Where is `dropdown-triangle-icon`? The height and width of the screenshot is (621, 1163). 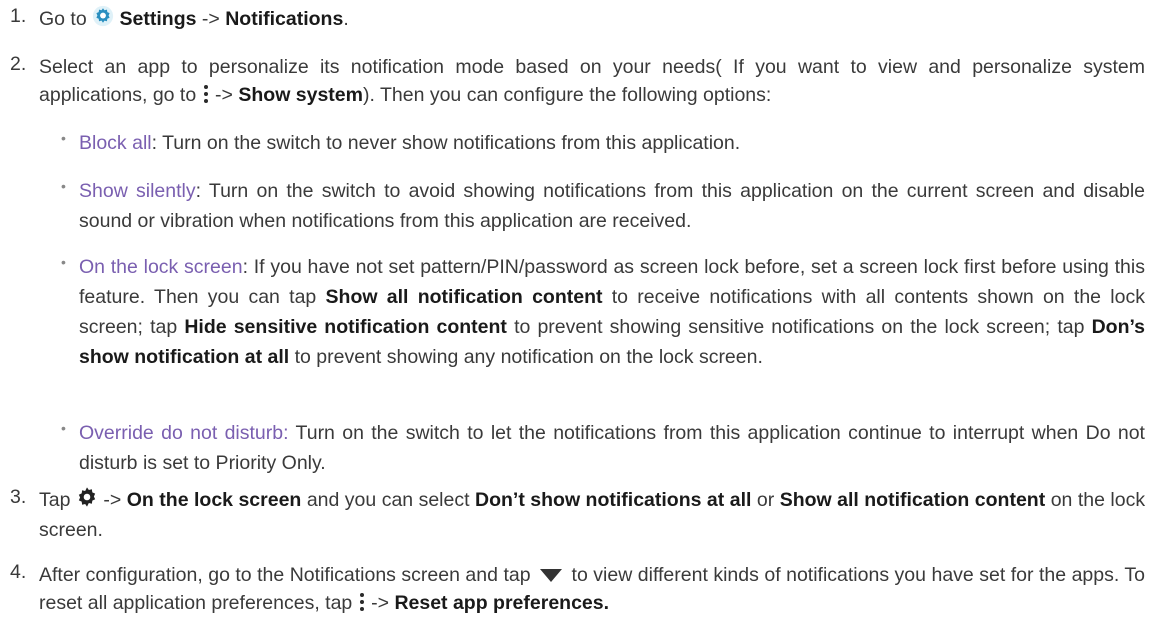 dropdown-triangle-icon is located at coordinates (551, 575).